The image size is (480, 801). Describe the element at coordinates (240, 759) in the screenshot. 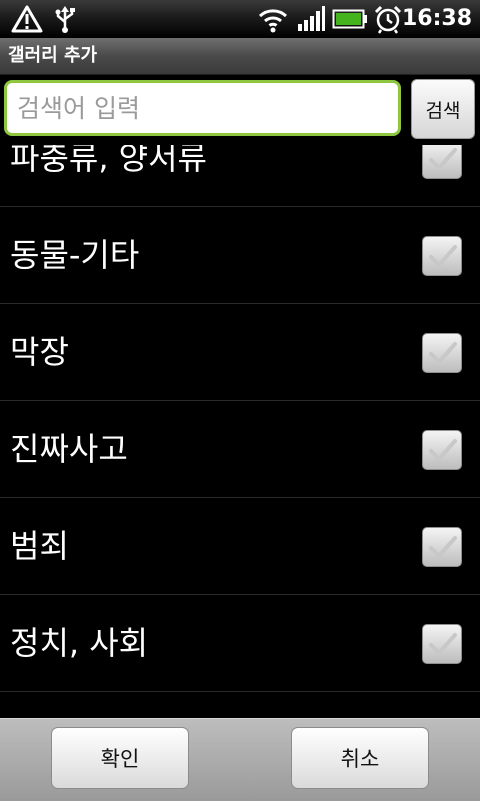

I see `bottom-action-bar: 확인 취소` at that location.